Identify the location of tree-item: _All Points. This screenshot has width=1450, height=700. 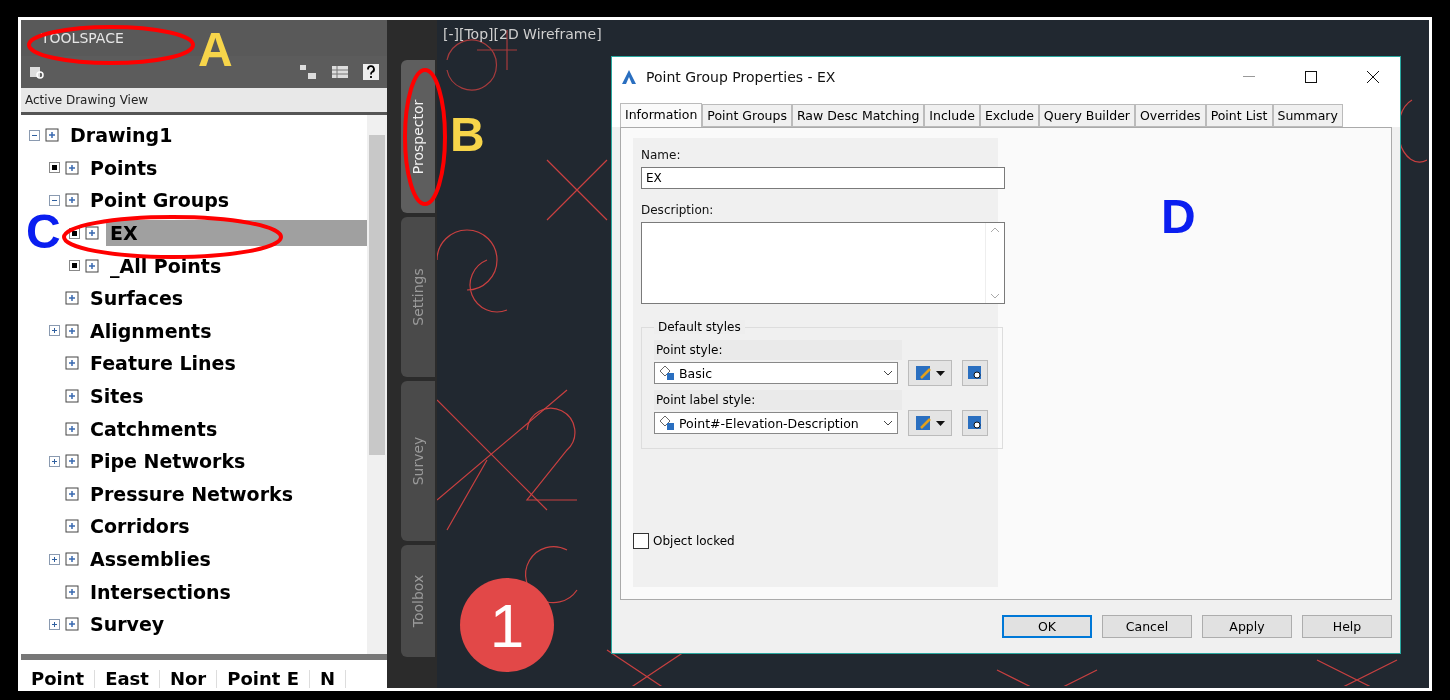
(166, 265).